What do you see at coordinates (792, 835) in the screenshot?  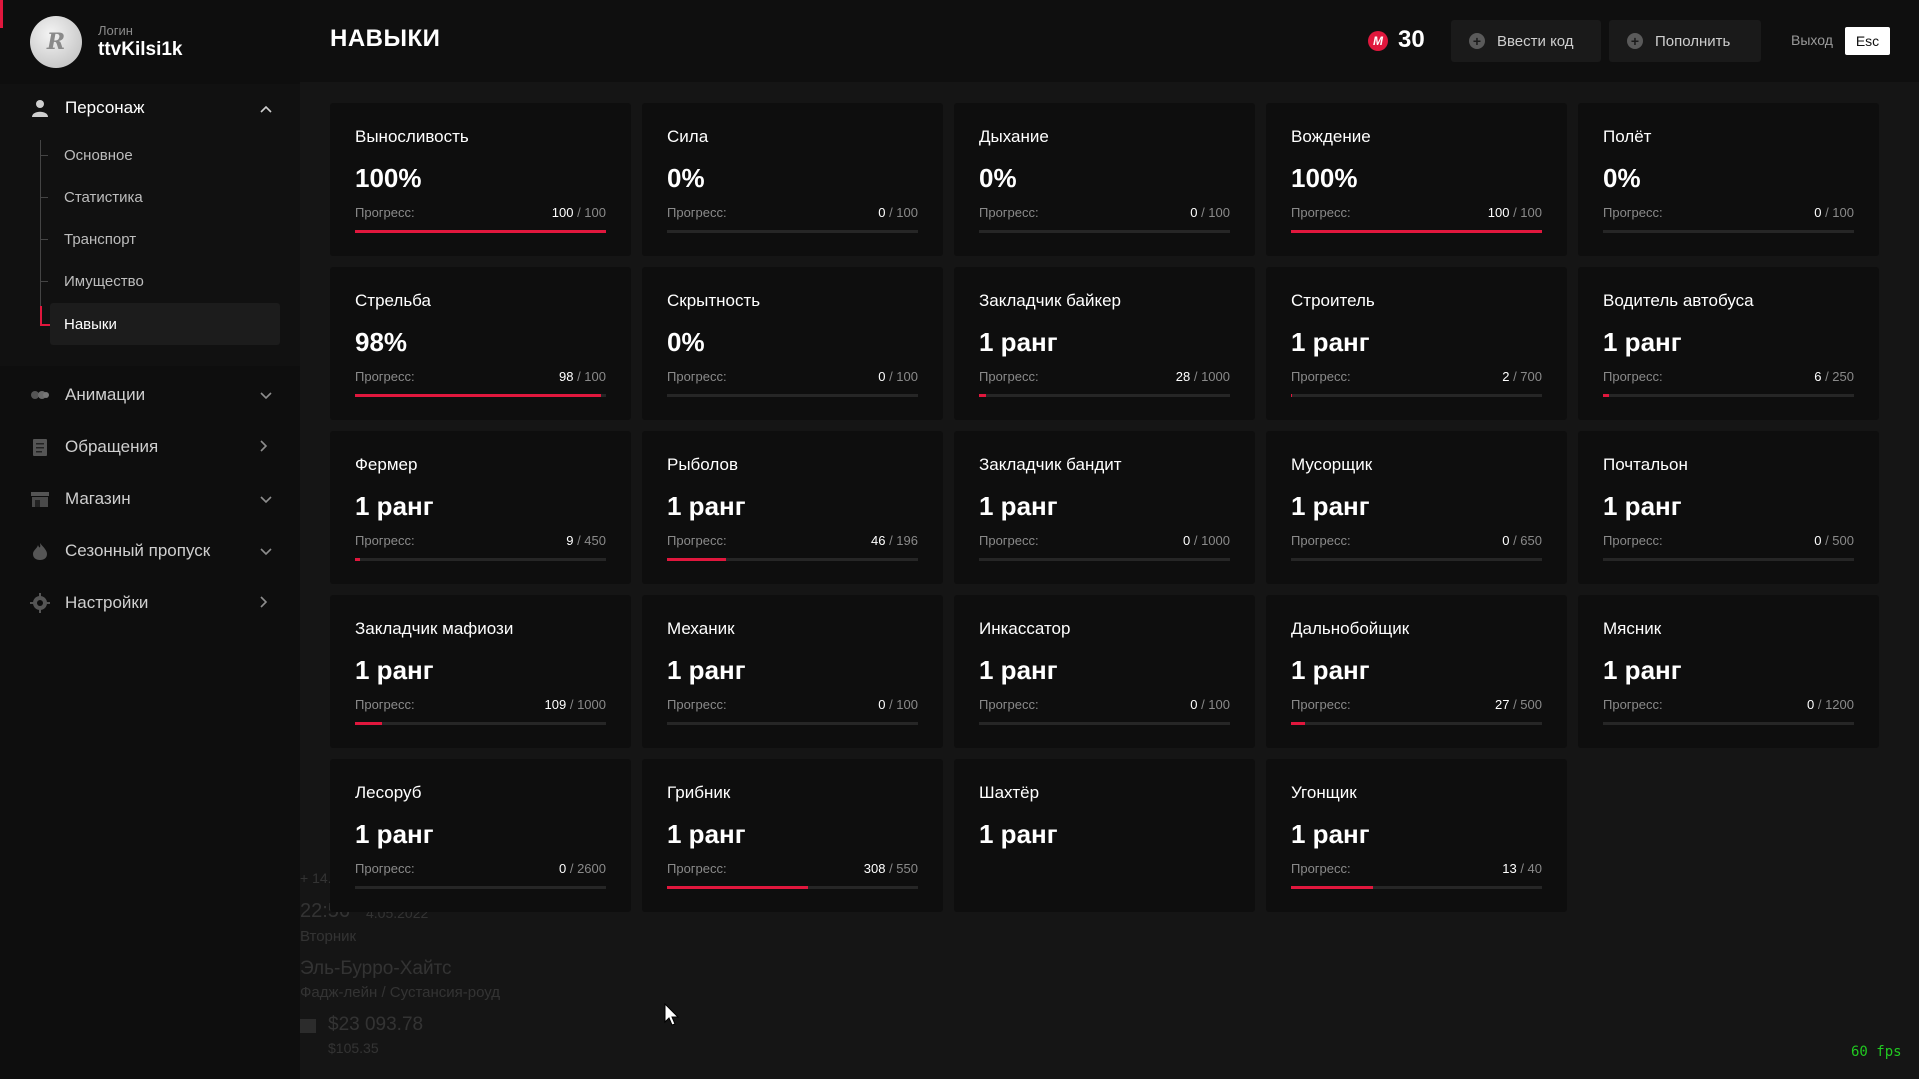 I see `skill-card: Грибник 1 ранг Прогресс: 308 / 550` at bounding box center [792, 835].